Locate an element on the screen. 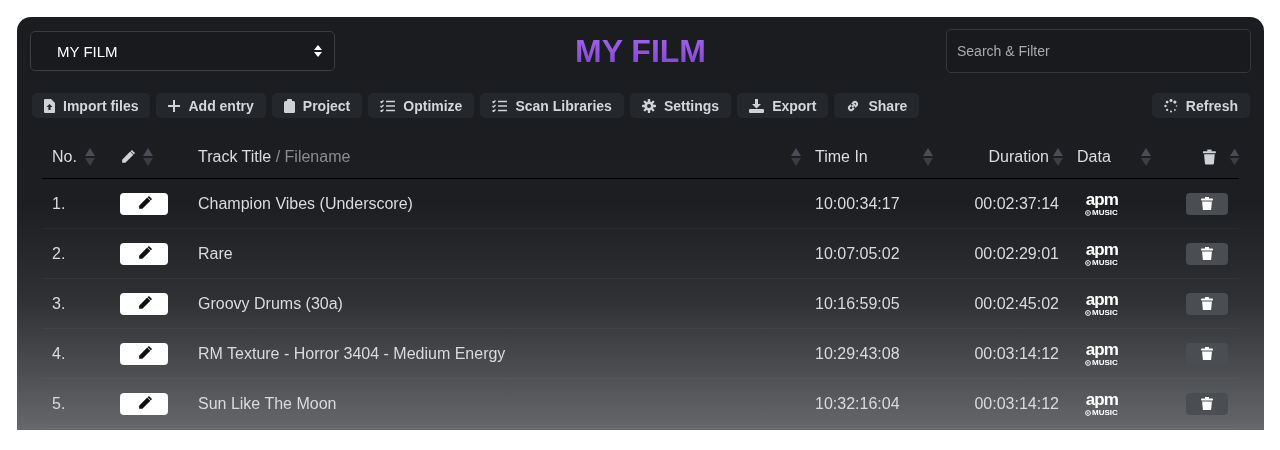 This screenshot has height=450, width=1280. toolbar-button: Optimize is located at coordinates (421, 105).